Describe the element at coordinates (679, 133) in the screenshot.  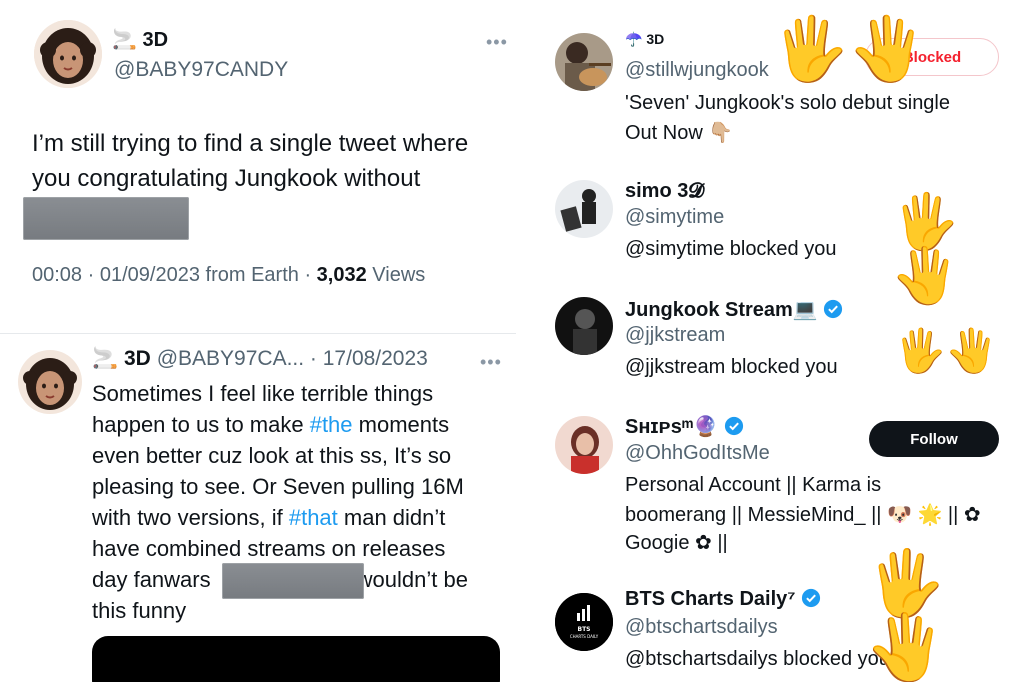
I see `bio-line: Out Now 👇🏼` at that location.